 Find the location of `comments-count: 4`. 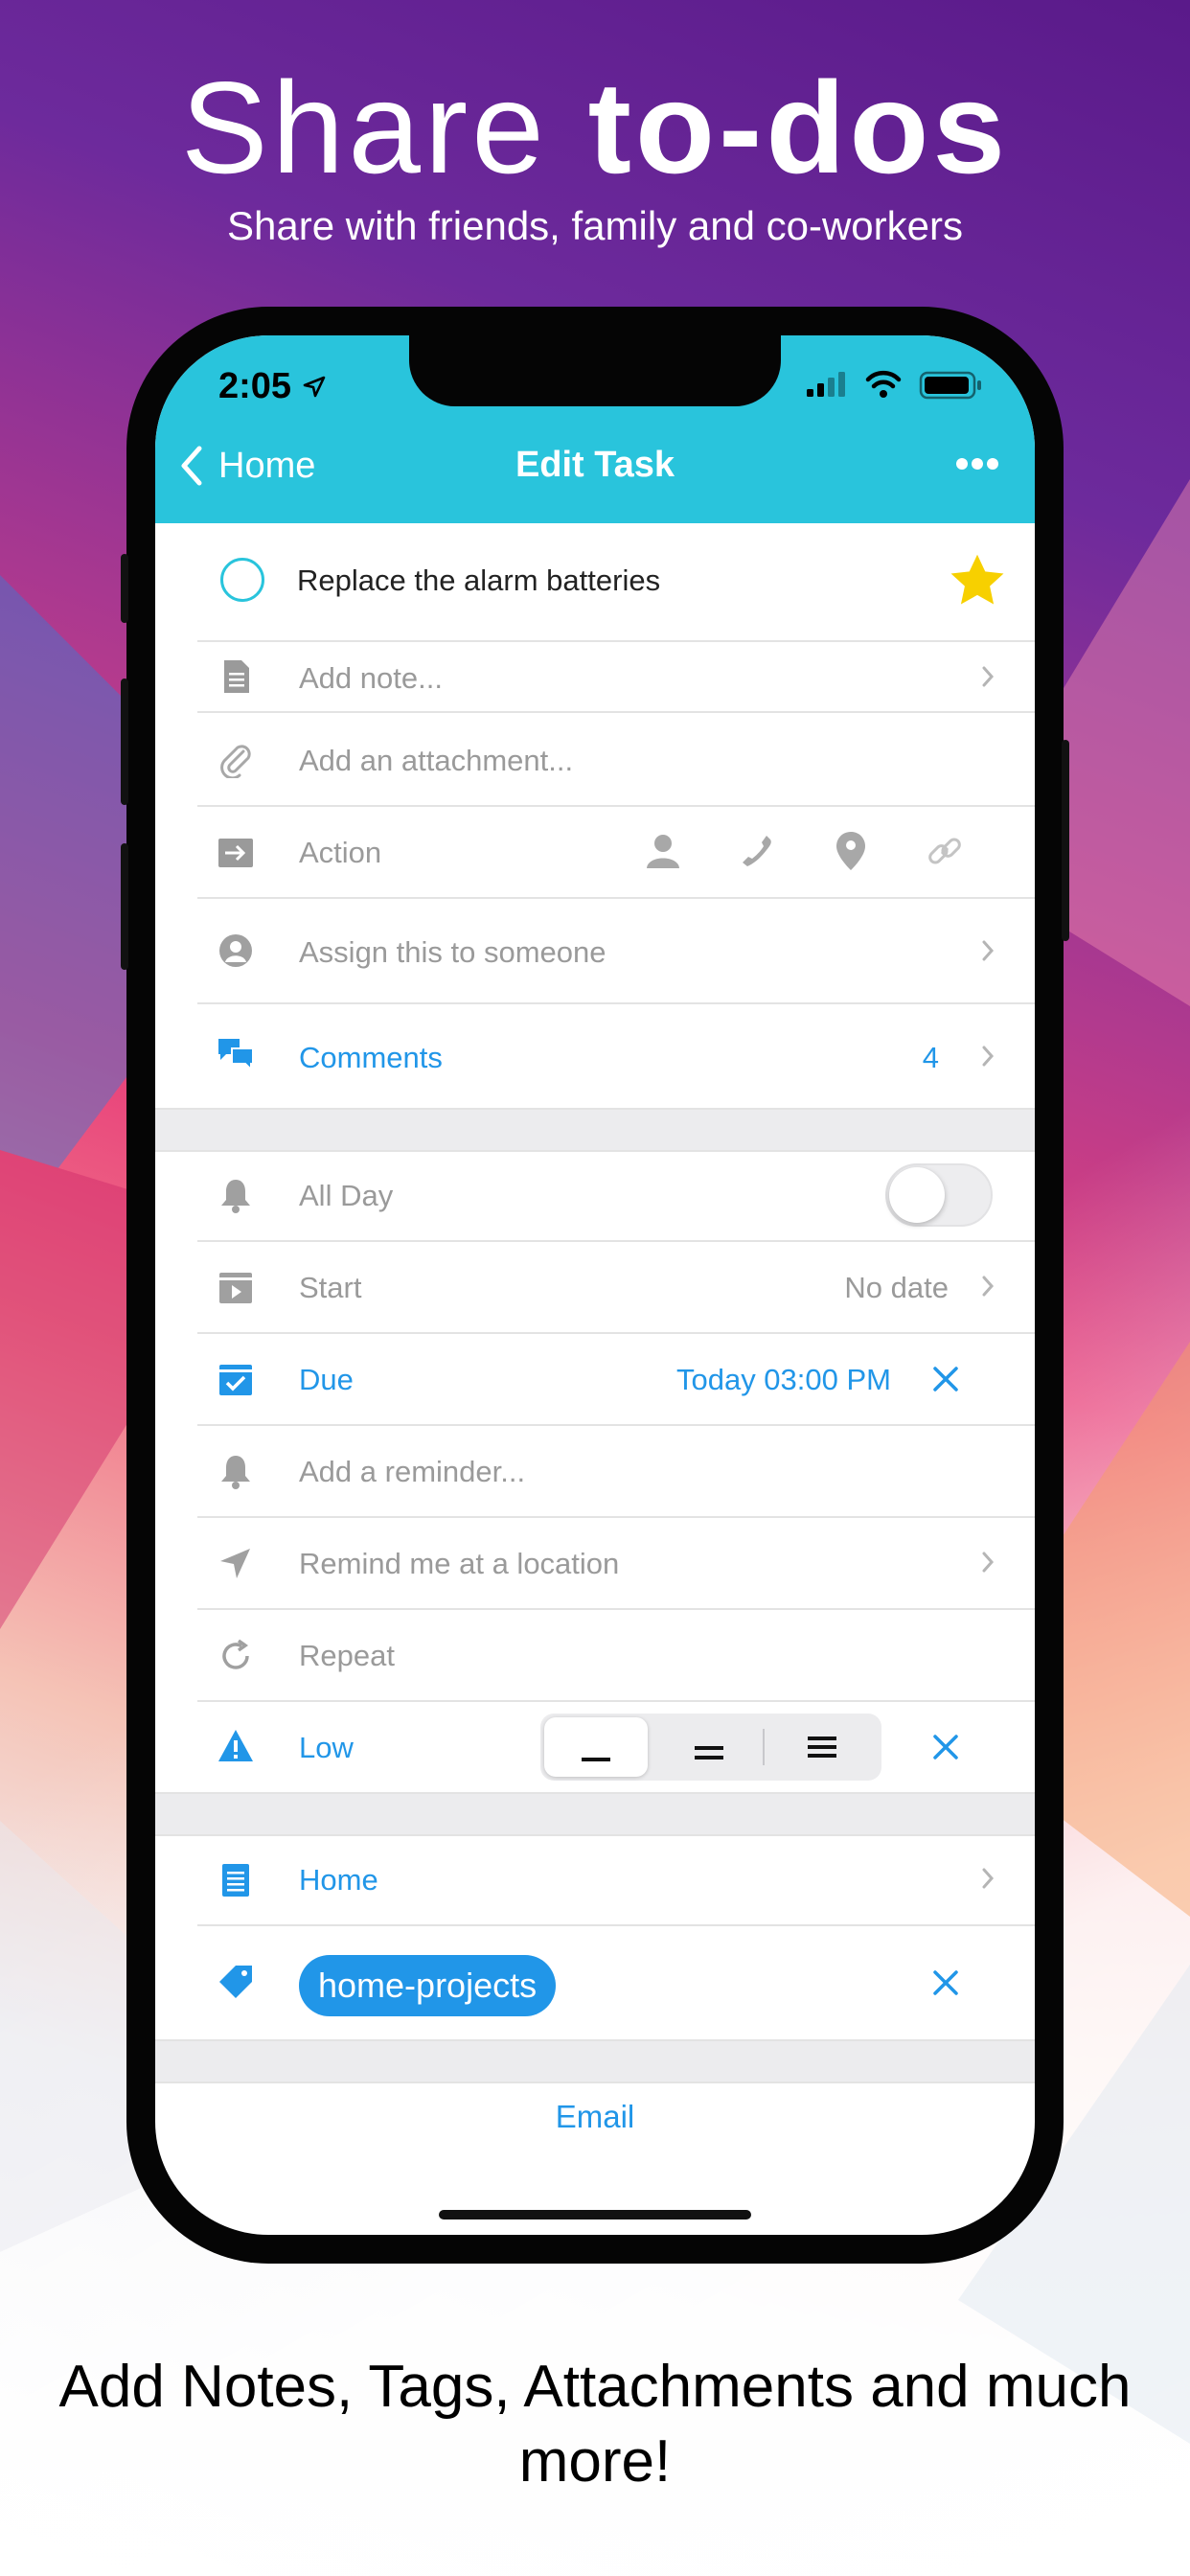

comments-count: 4 is located at coordinates (931, 1057).